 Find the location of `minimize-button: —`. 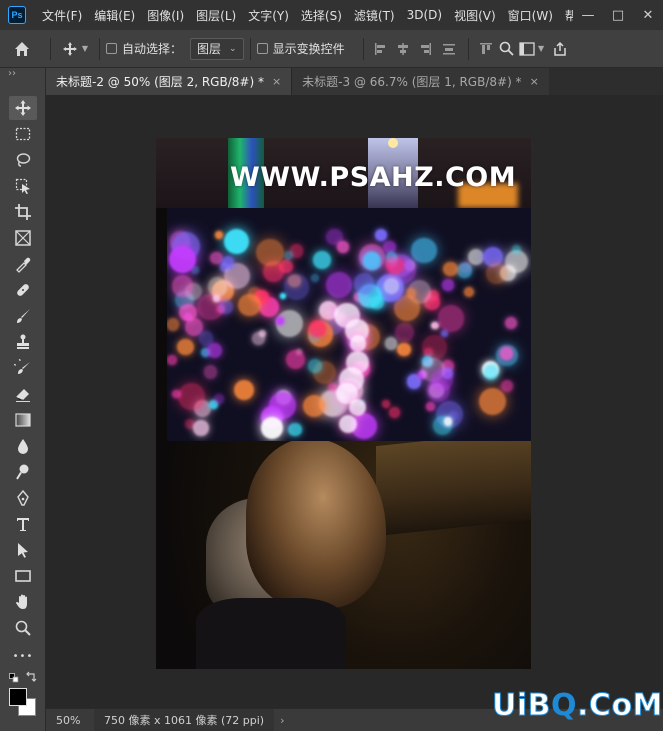

minimize-button: — is located at coordinates (588, 15).